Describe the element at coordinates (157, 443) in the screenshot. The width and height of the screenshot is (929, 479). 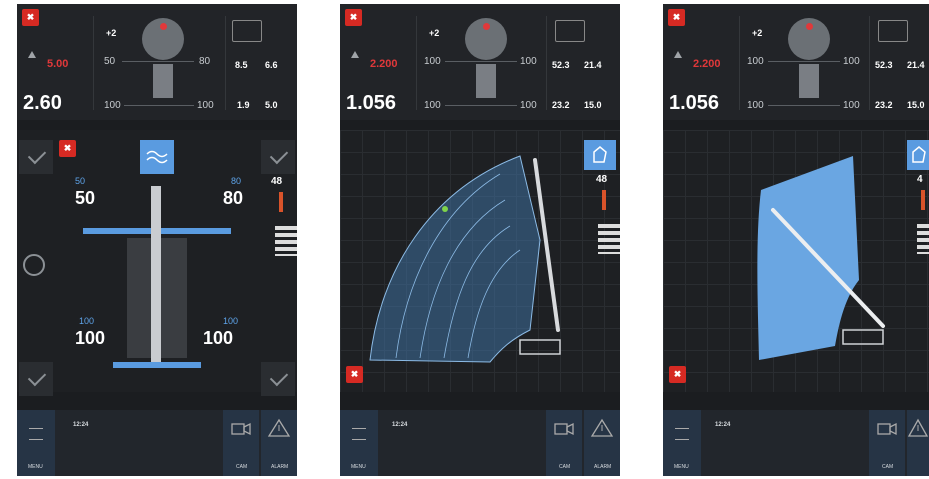
I see `bottom-bar: MENU 12:24 CAM ALARM` at that location.